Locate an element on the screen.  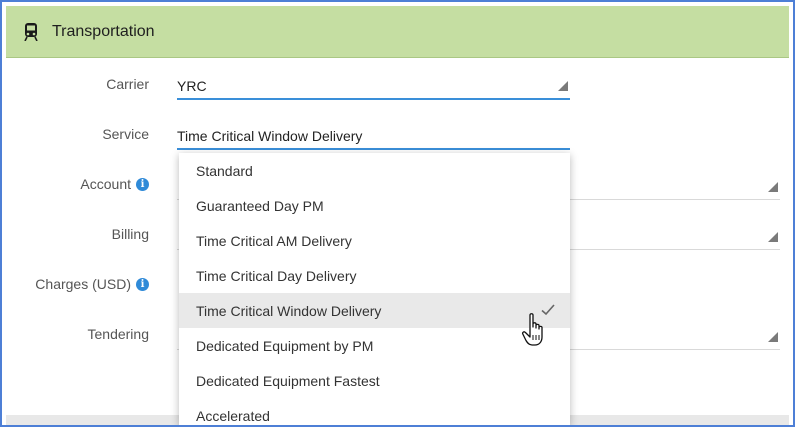
charges-label: Charges (USD) i is located at coordinates (75, 284).